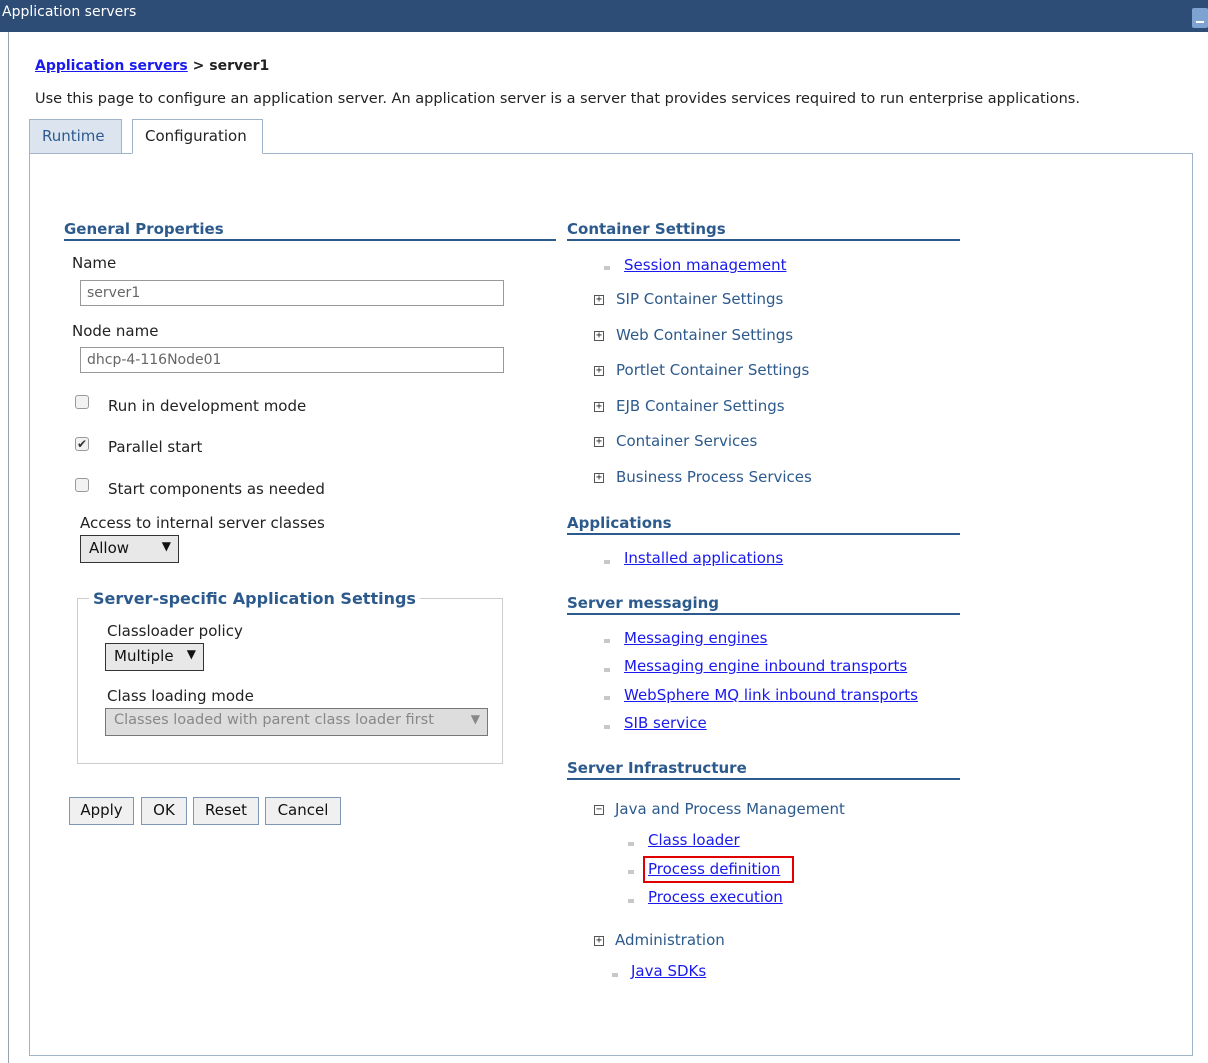 This screenshot has height=1063, width=1208. What do you see at coordinates (197, 136) in the screenshot?
I see `tab-configuration: Configuration` at bounding box center [197, 136].